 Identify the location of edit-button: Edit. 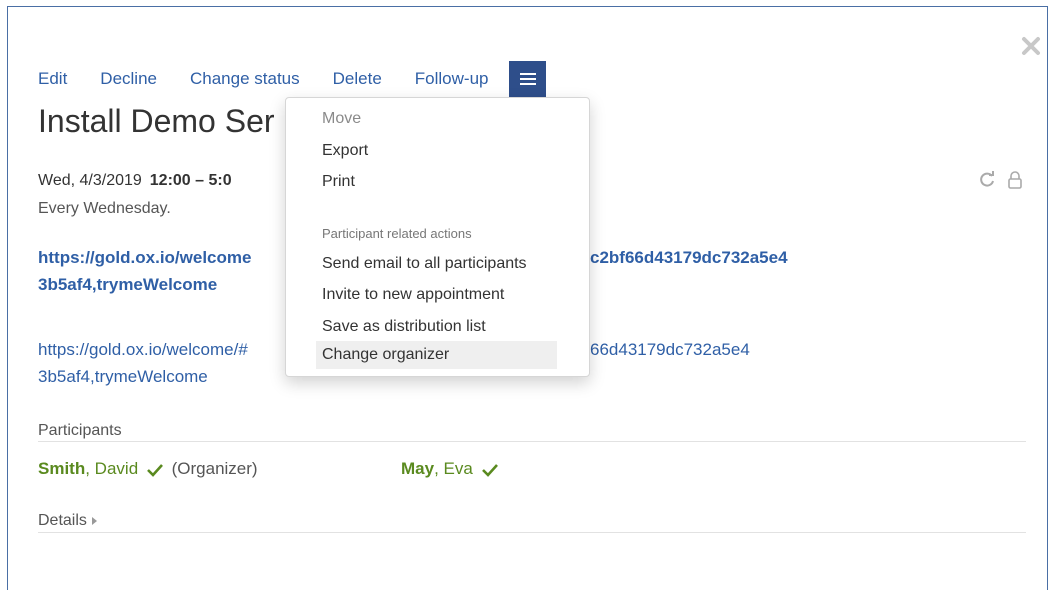
(52, 79).